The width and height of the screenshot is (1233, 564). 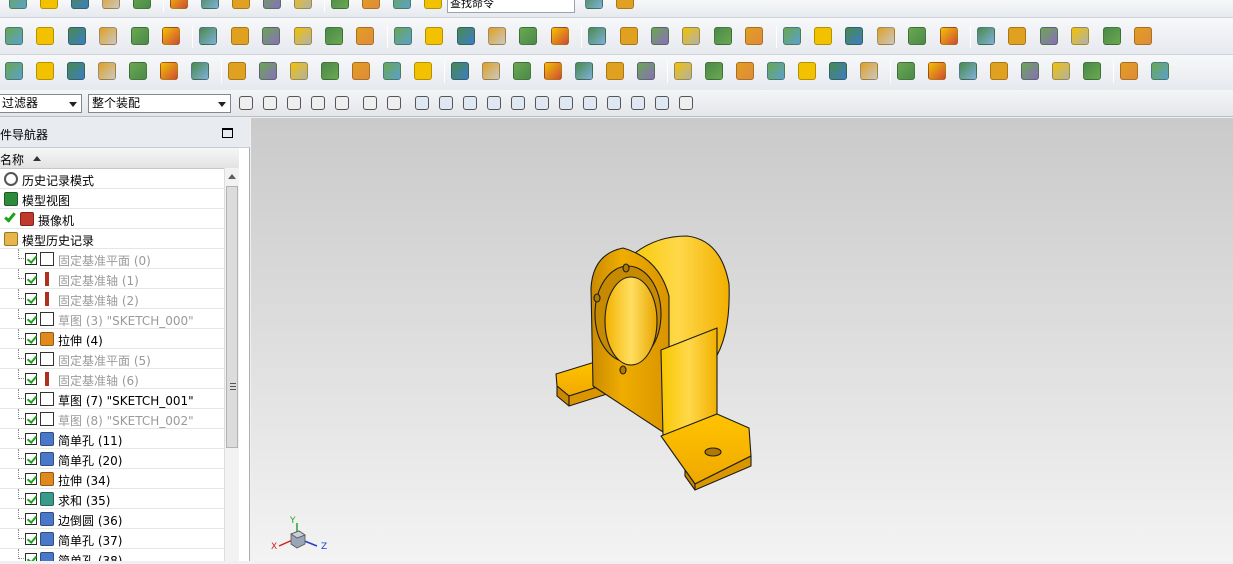 What do you see at coordinates (625, 6) in the screenshot?
I see `layer-icon` at bounding box center [625, 6].